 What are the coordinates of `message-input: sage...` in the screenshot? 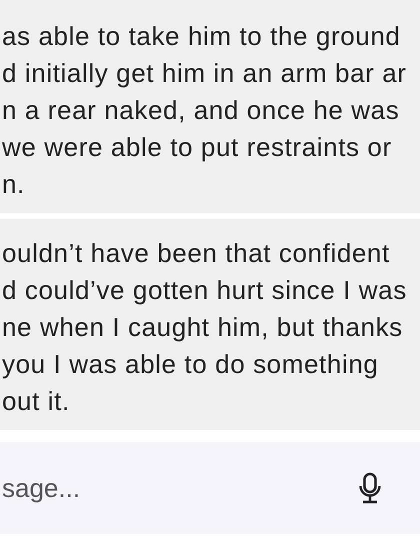 It's located at (180, 488).